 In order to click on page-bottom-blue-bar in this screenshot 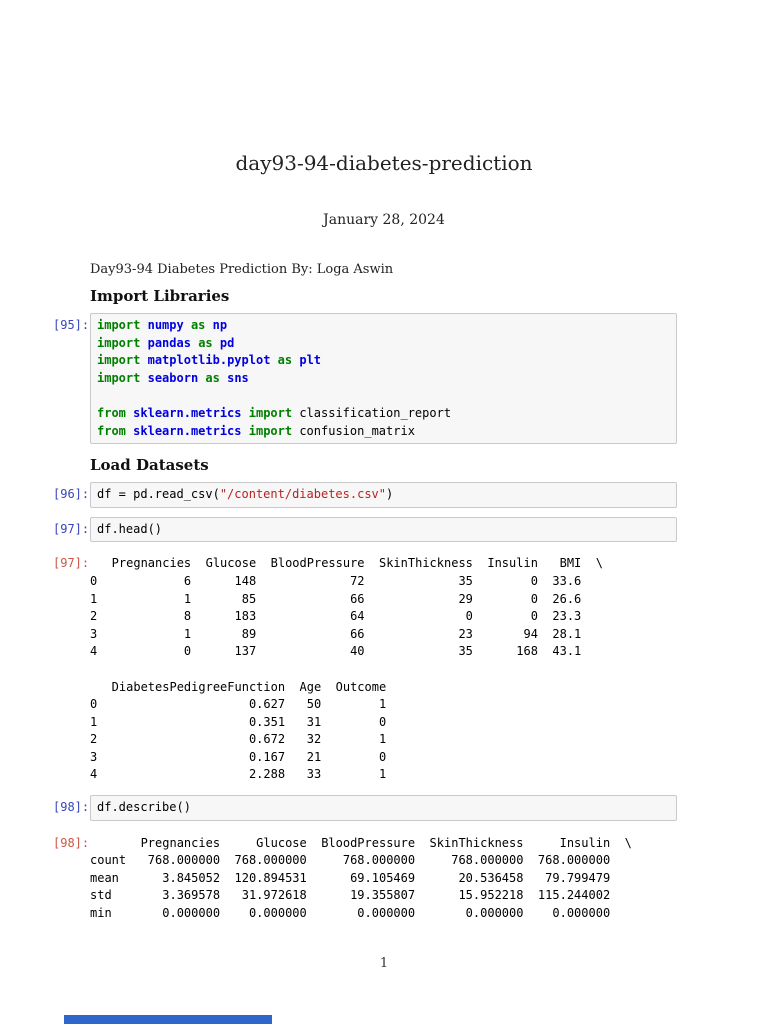, I will do `click(168, 1019)`.